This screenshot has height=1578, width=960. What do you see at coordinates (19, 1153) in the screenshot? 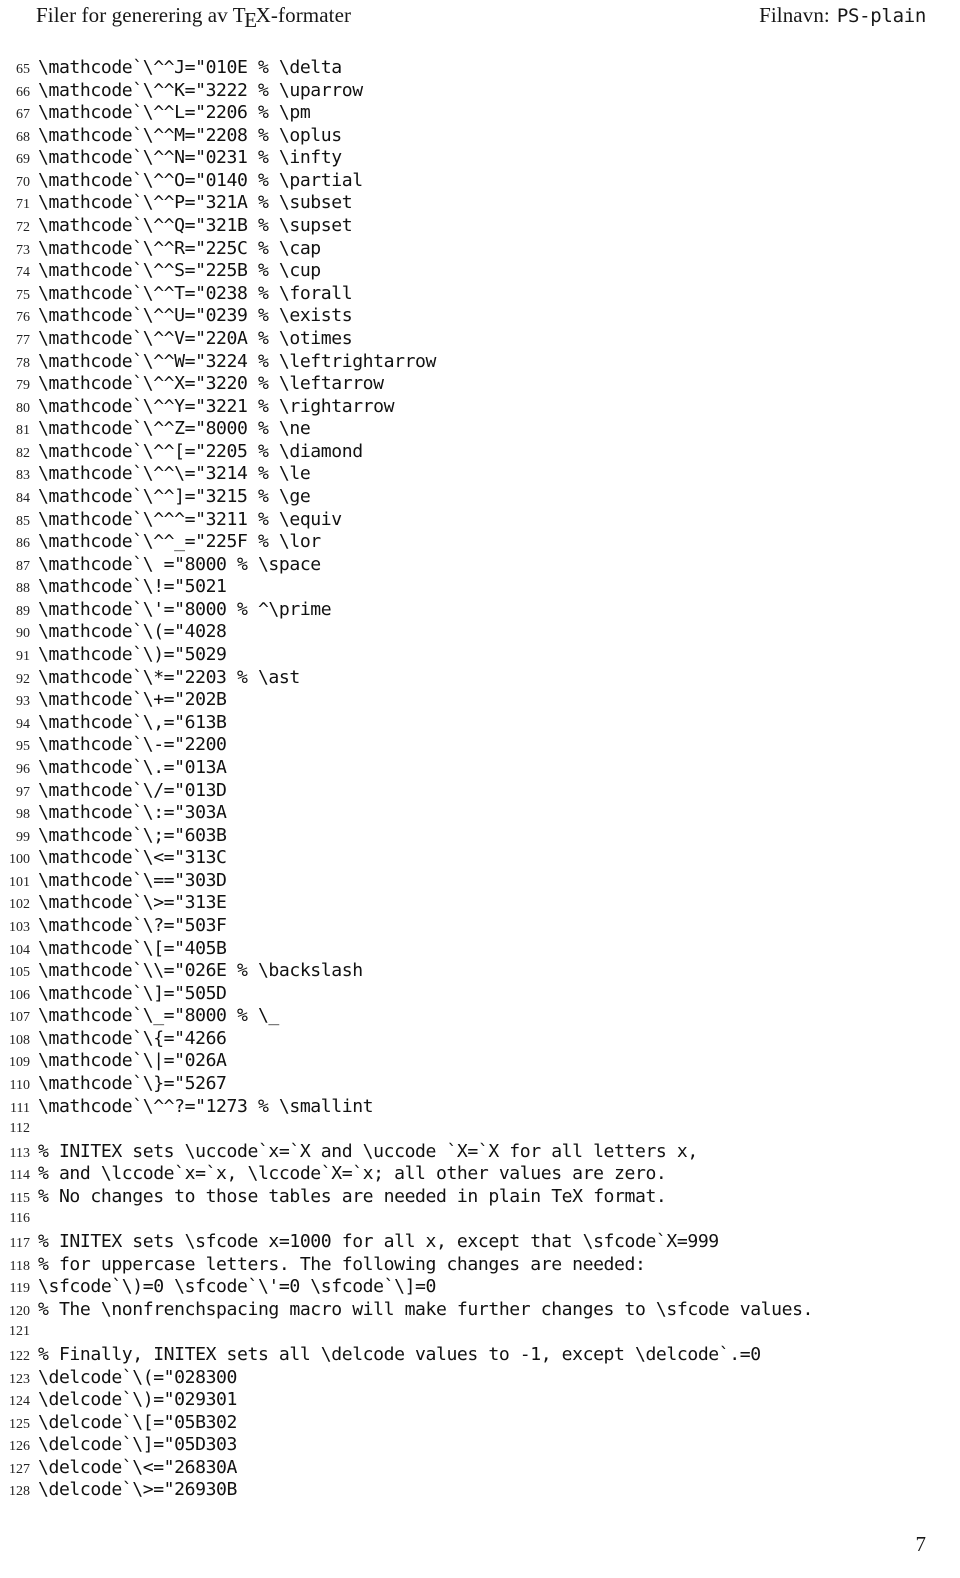
I see `line-number: 113` at bounding box center [19, 1153].